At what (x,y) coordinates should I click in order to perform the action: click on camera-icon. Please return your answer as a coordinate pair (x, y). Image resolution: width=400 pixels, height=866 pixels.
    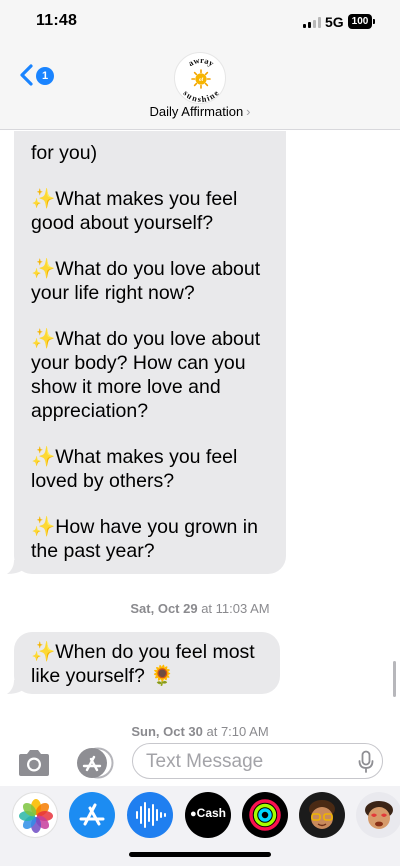
    Looking at the image, I should click on (34, 763).